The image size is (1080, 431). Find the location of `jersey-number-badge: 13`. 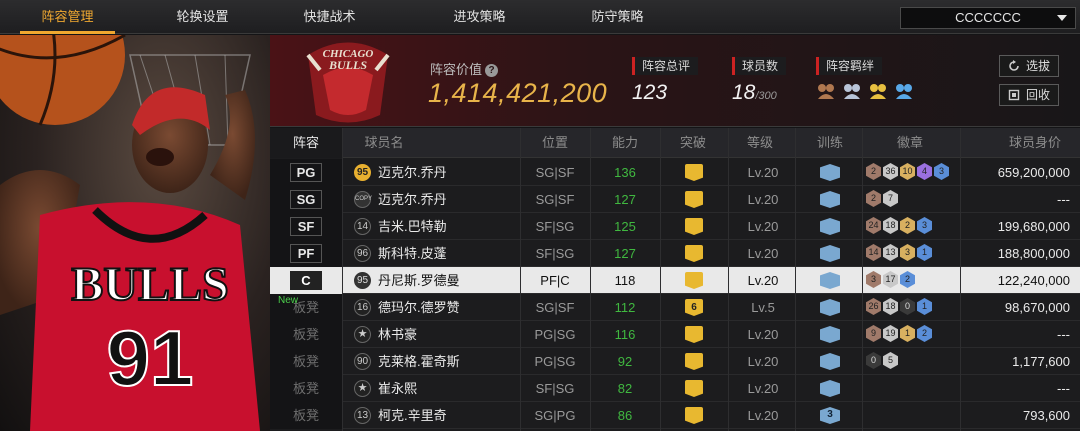

jersey-number-badge: 13 is located at coordinates (362, 415).